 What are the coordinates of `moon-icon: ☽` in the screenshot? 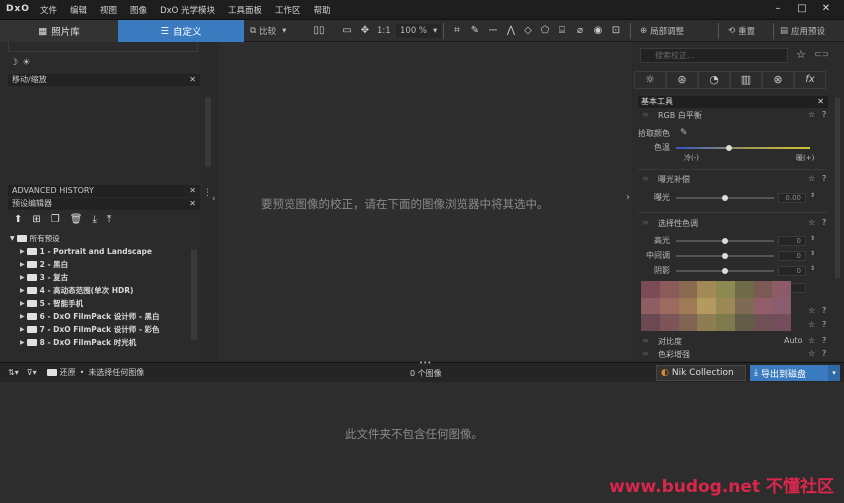 It's located at (14, 63).